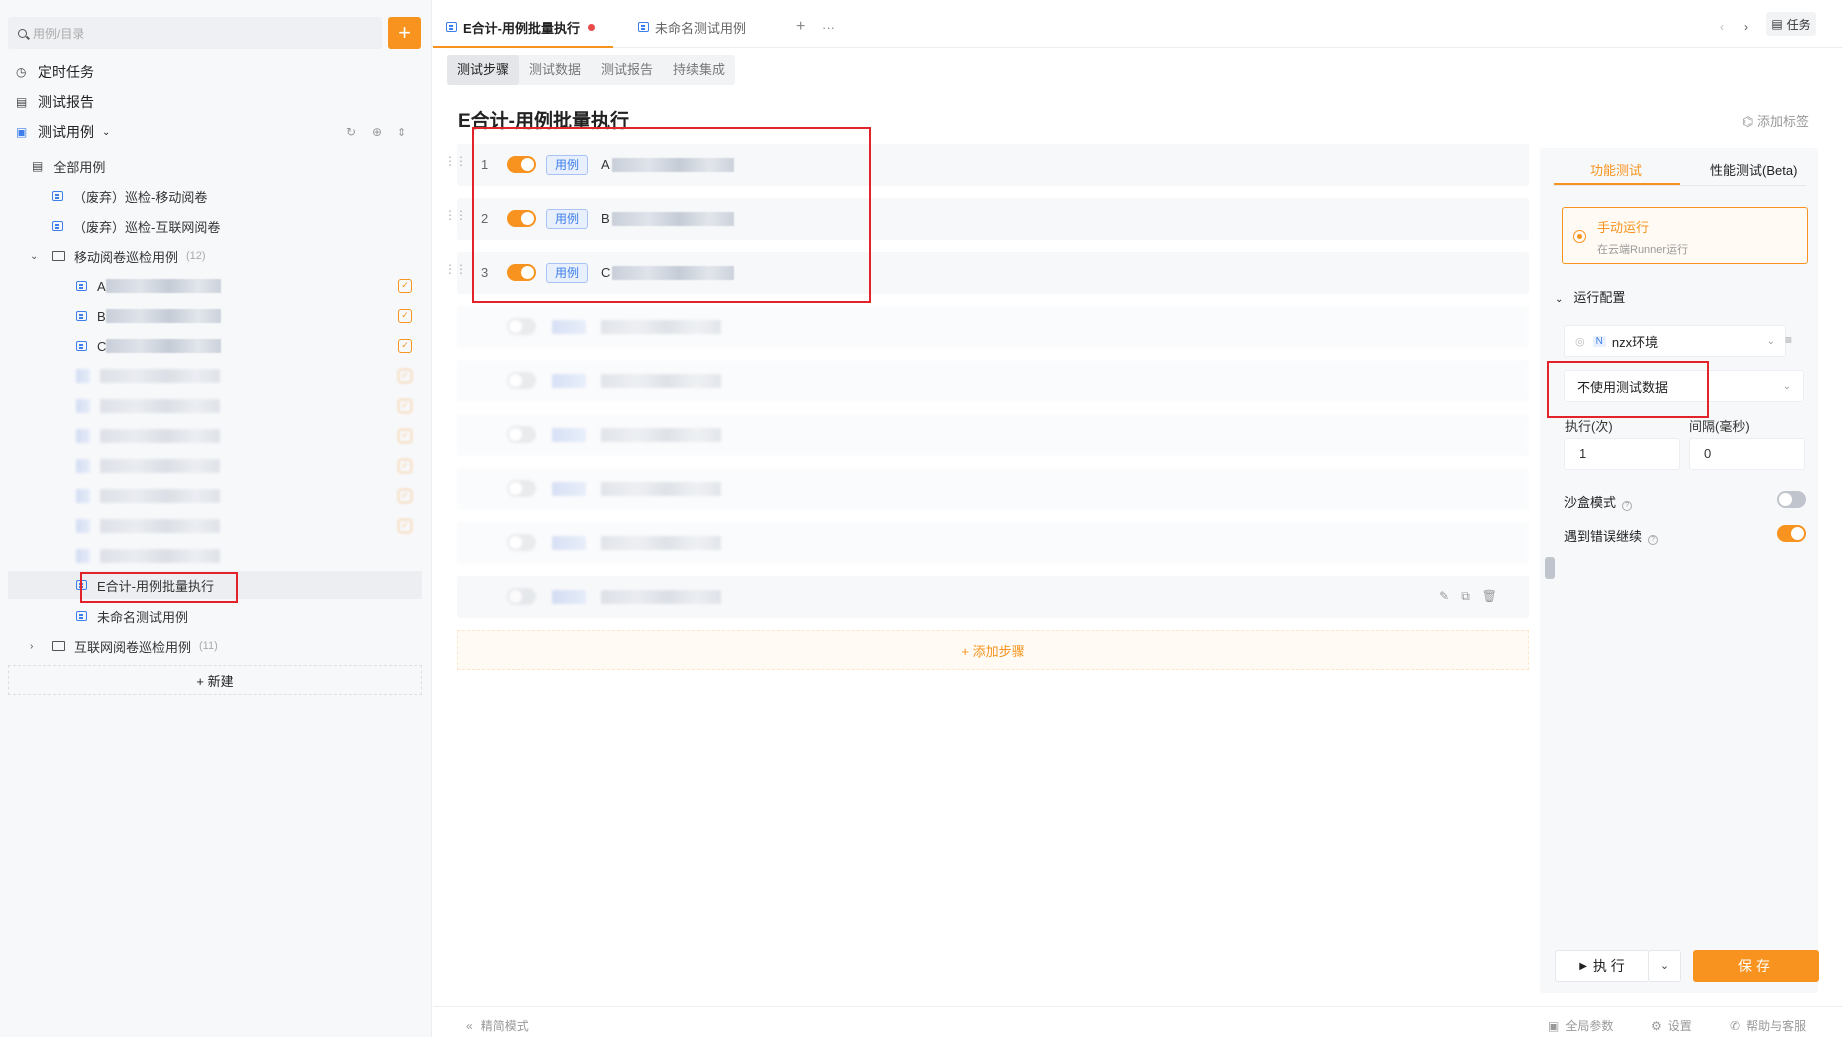  What do you see at coordinates (1495, 596) in the screenshot?
I see `delete-icon: 🗑` at bounding box center [1495, 596].